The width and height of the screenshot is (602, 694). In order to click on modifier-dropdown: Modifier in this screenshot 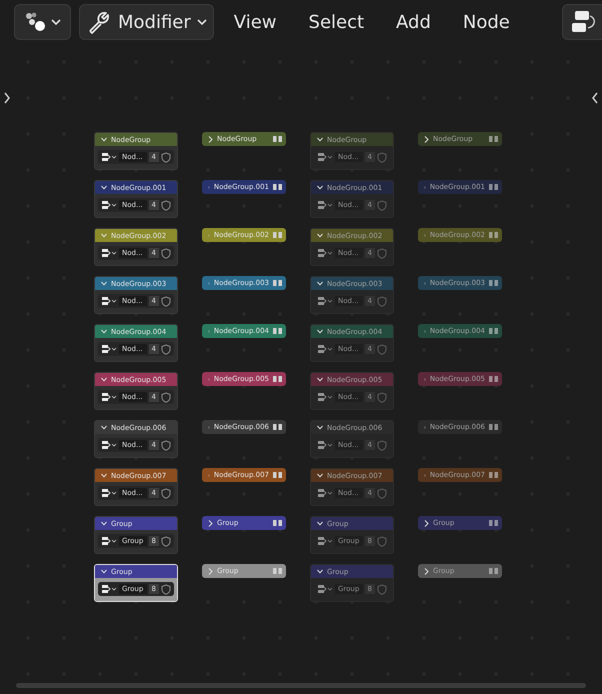, I will do `click(146, 22)`.